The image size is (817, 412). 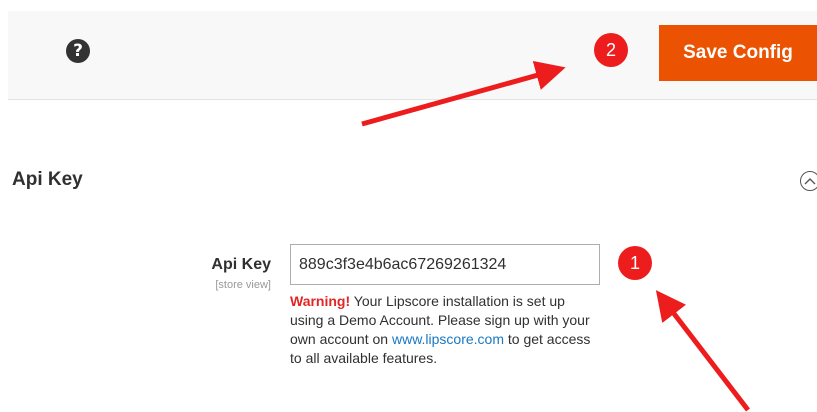 I want to click on section-title: Api Key, so click(x=47, y=180).